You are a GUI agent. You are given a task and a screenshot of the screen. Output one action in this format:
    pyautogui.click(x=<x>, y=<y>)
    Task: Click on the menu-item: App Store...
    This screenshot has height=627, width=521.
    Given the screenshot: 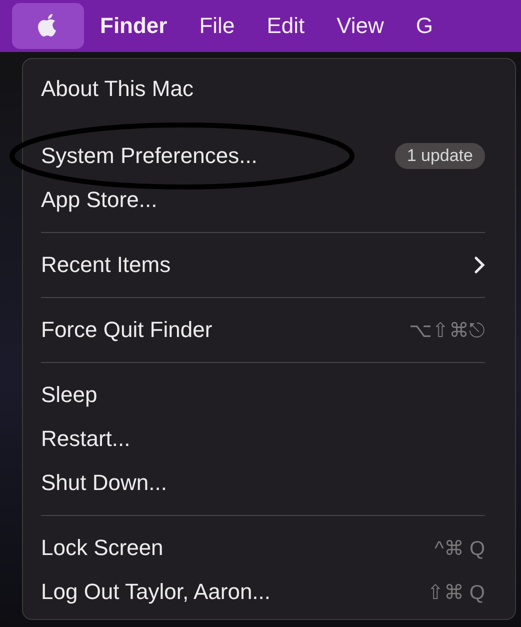 What is the action you would take?
    pyautogui.click(x=269, y=200)
    